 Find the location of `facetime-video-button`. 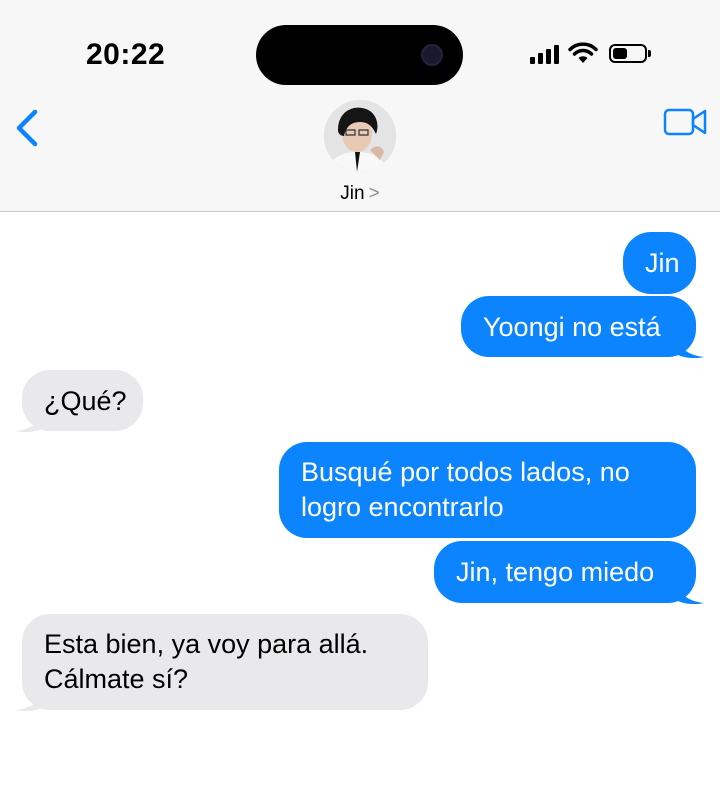

facetime-video-button is located at coordinates (686, 123).